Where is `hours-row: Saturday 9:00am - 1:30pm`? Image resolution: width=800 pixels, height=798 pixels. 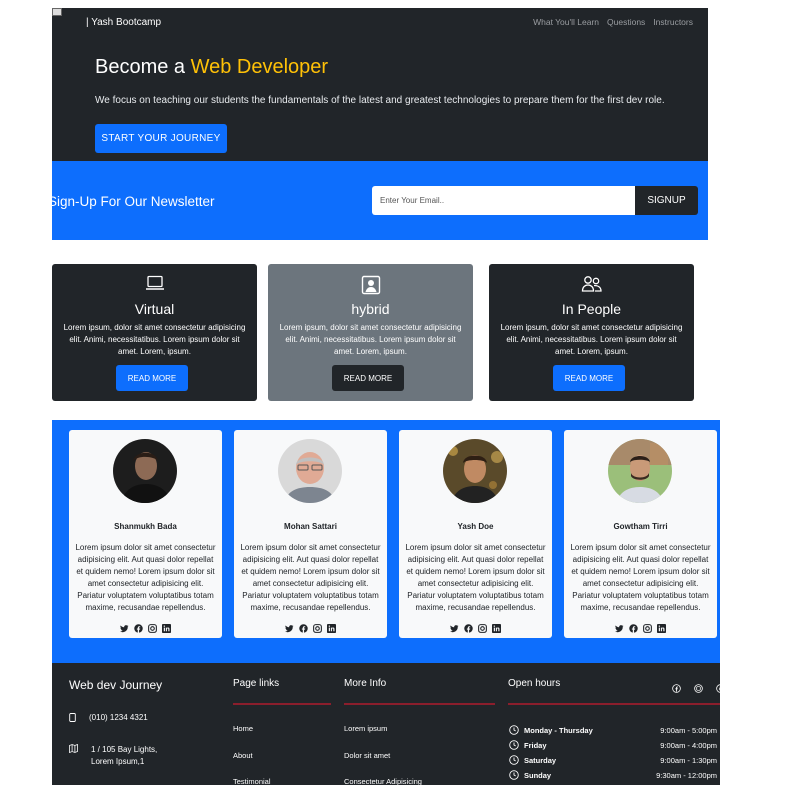 hours-row: Saturday 9:00am - 1:30pm is located at coordinates (613, 760).